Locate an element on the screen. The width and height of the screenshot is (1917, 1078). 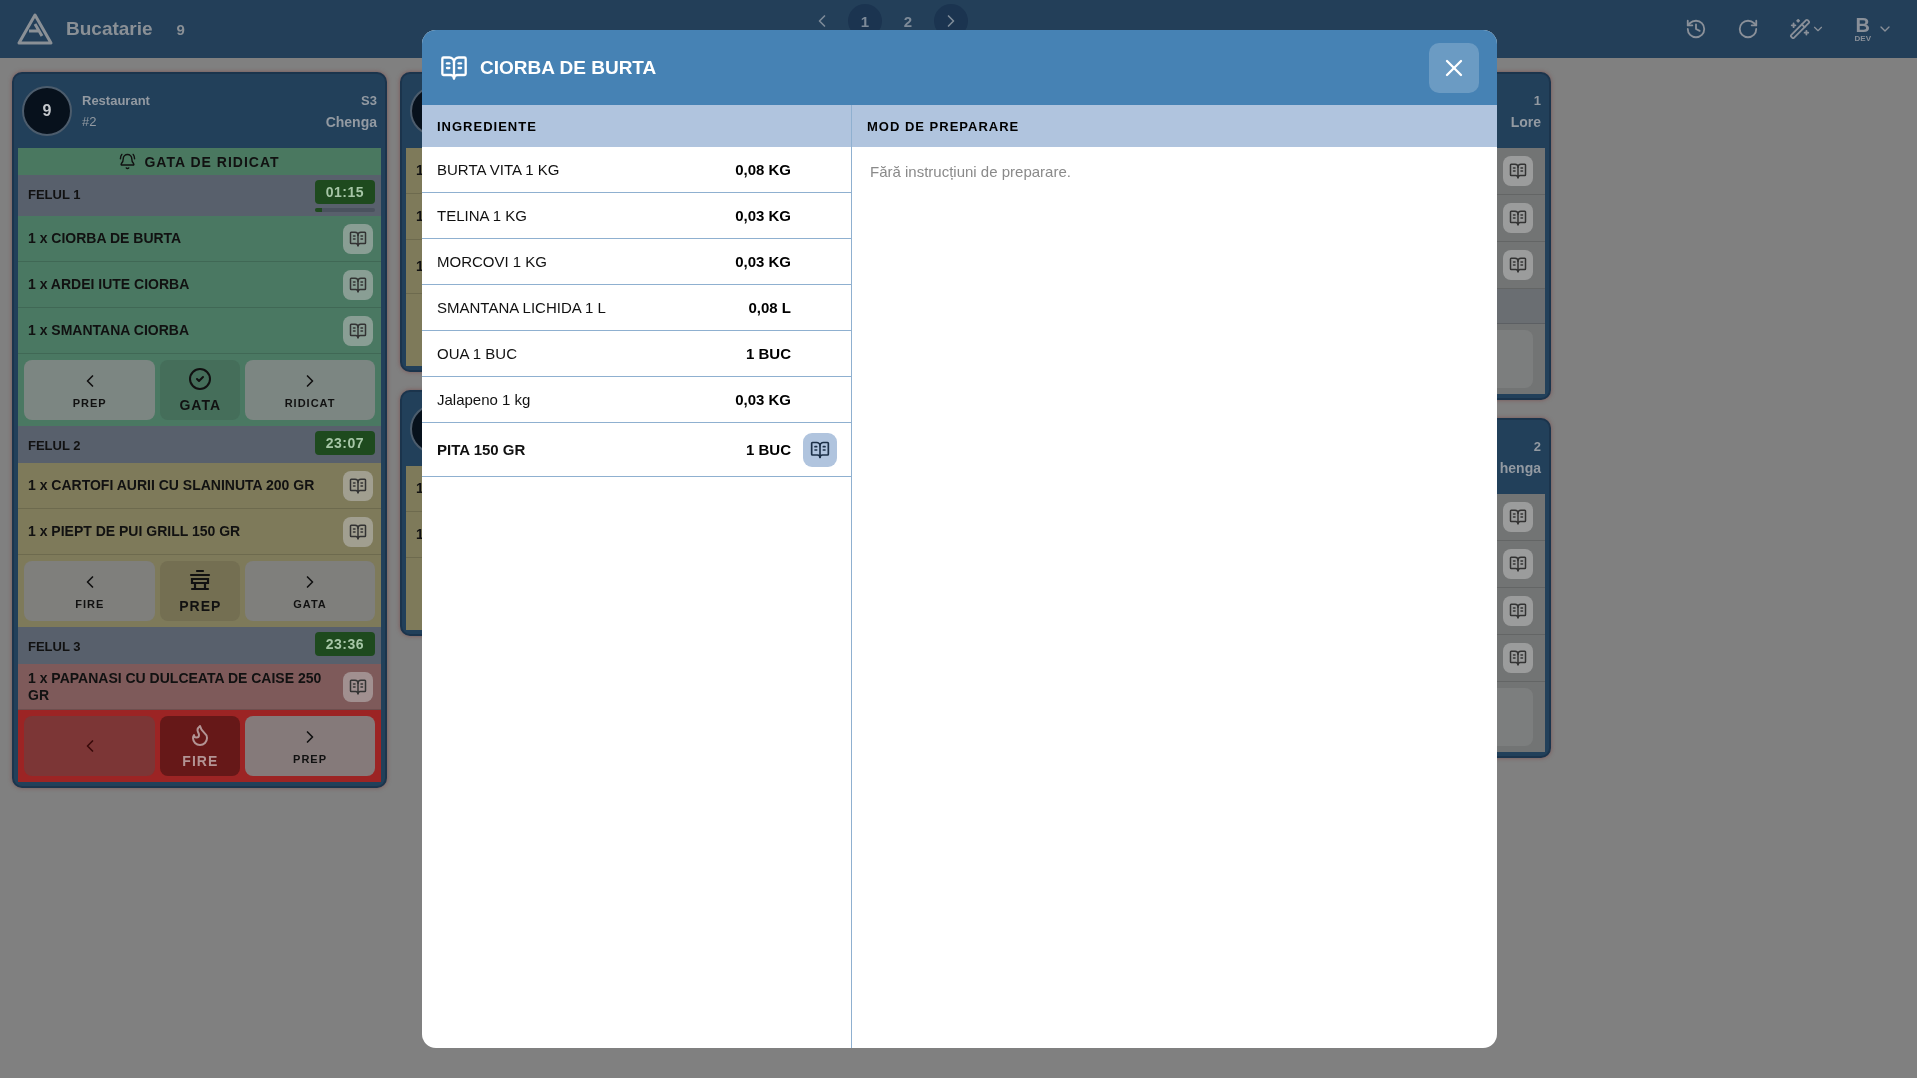
history-icon is located at coordinates (1695, 29).